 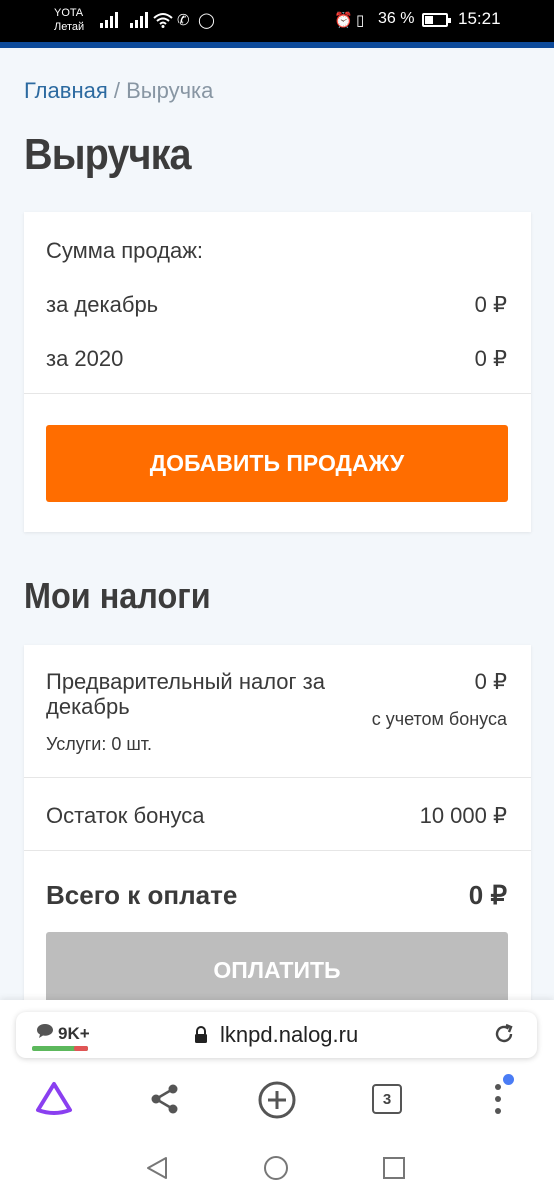 What do you see at coordinates (490, 681) in the screenshot?
I see `prelim-tax-value: 0 ₽` at bounding box center [490, 681].